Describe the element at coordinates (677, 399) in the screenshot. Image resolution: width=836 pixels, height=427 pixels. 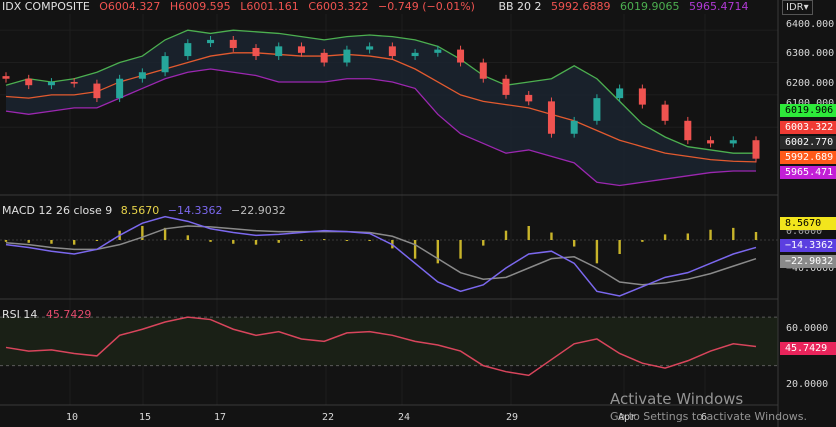
I see `activation-watermark-title: Activate Windows` at that location.